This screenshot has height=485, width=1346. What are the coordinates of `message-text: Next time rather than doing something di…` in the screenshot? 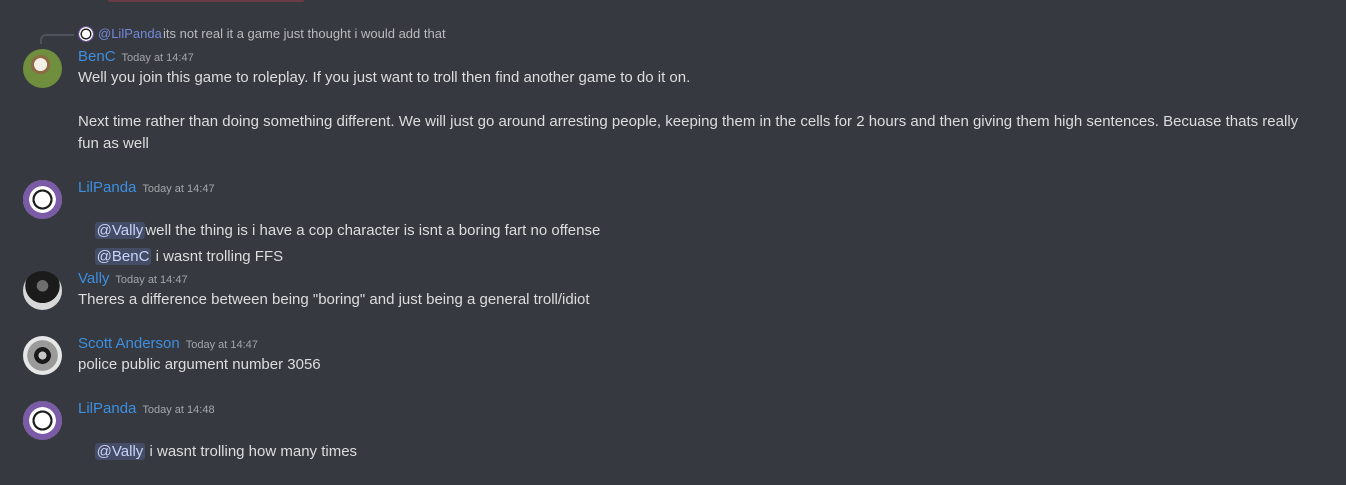 It's located at (688, 121).